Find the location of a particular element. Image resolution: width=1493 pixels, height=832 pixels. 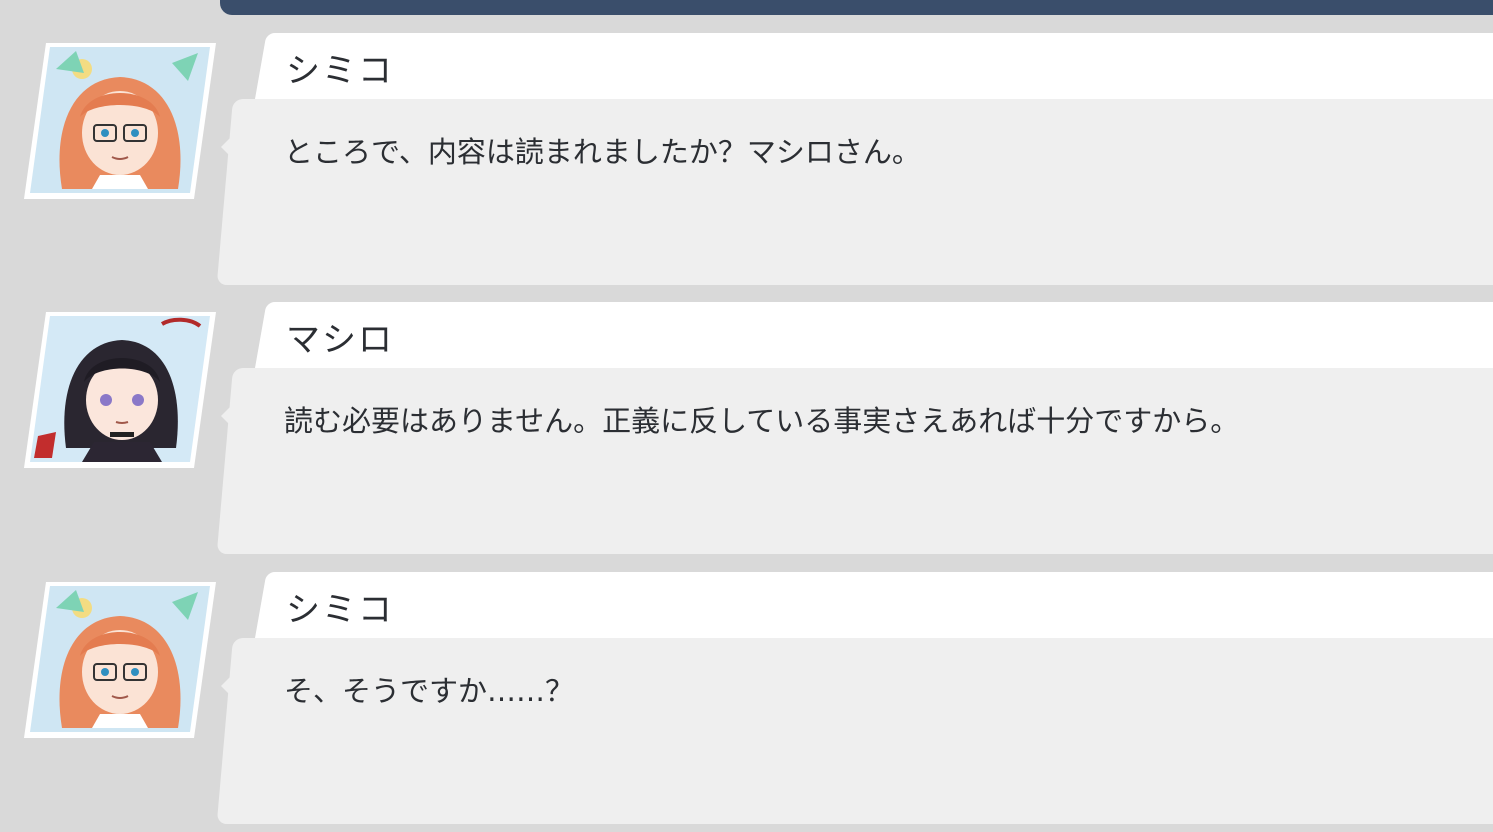

log-header-bar is located at coordinates (856, 7).